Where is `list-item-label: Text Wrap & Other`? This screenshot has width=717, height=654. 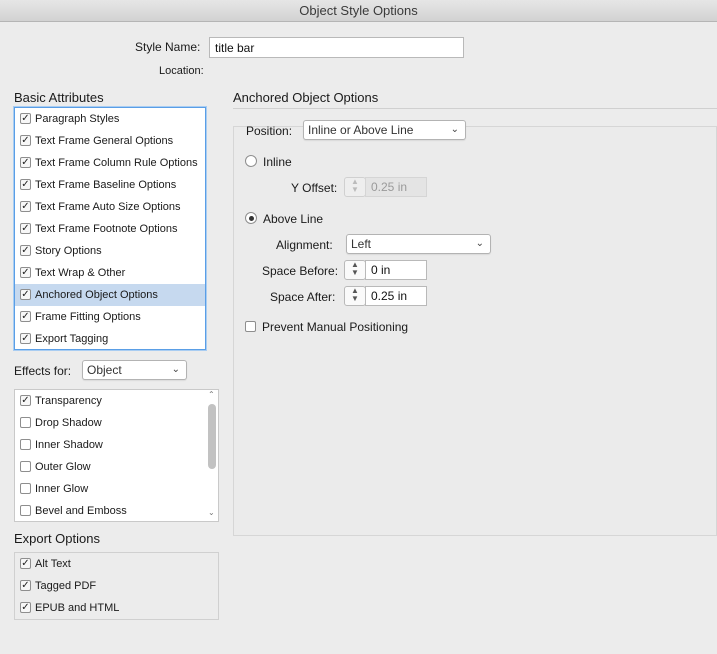
list-item-label: Text Wrap & Other is located at coordinates (80, 273).